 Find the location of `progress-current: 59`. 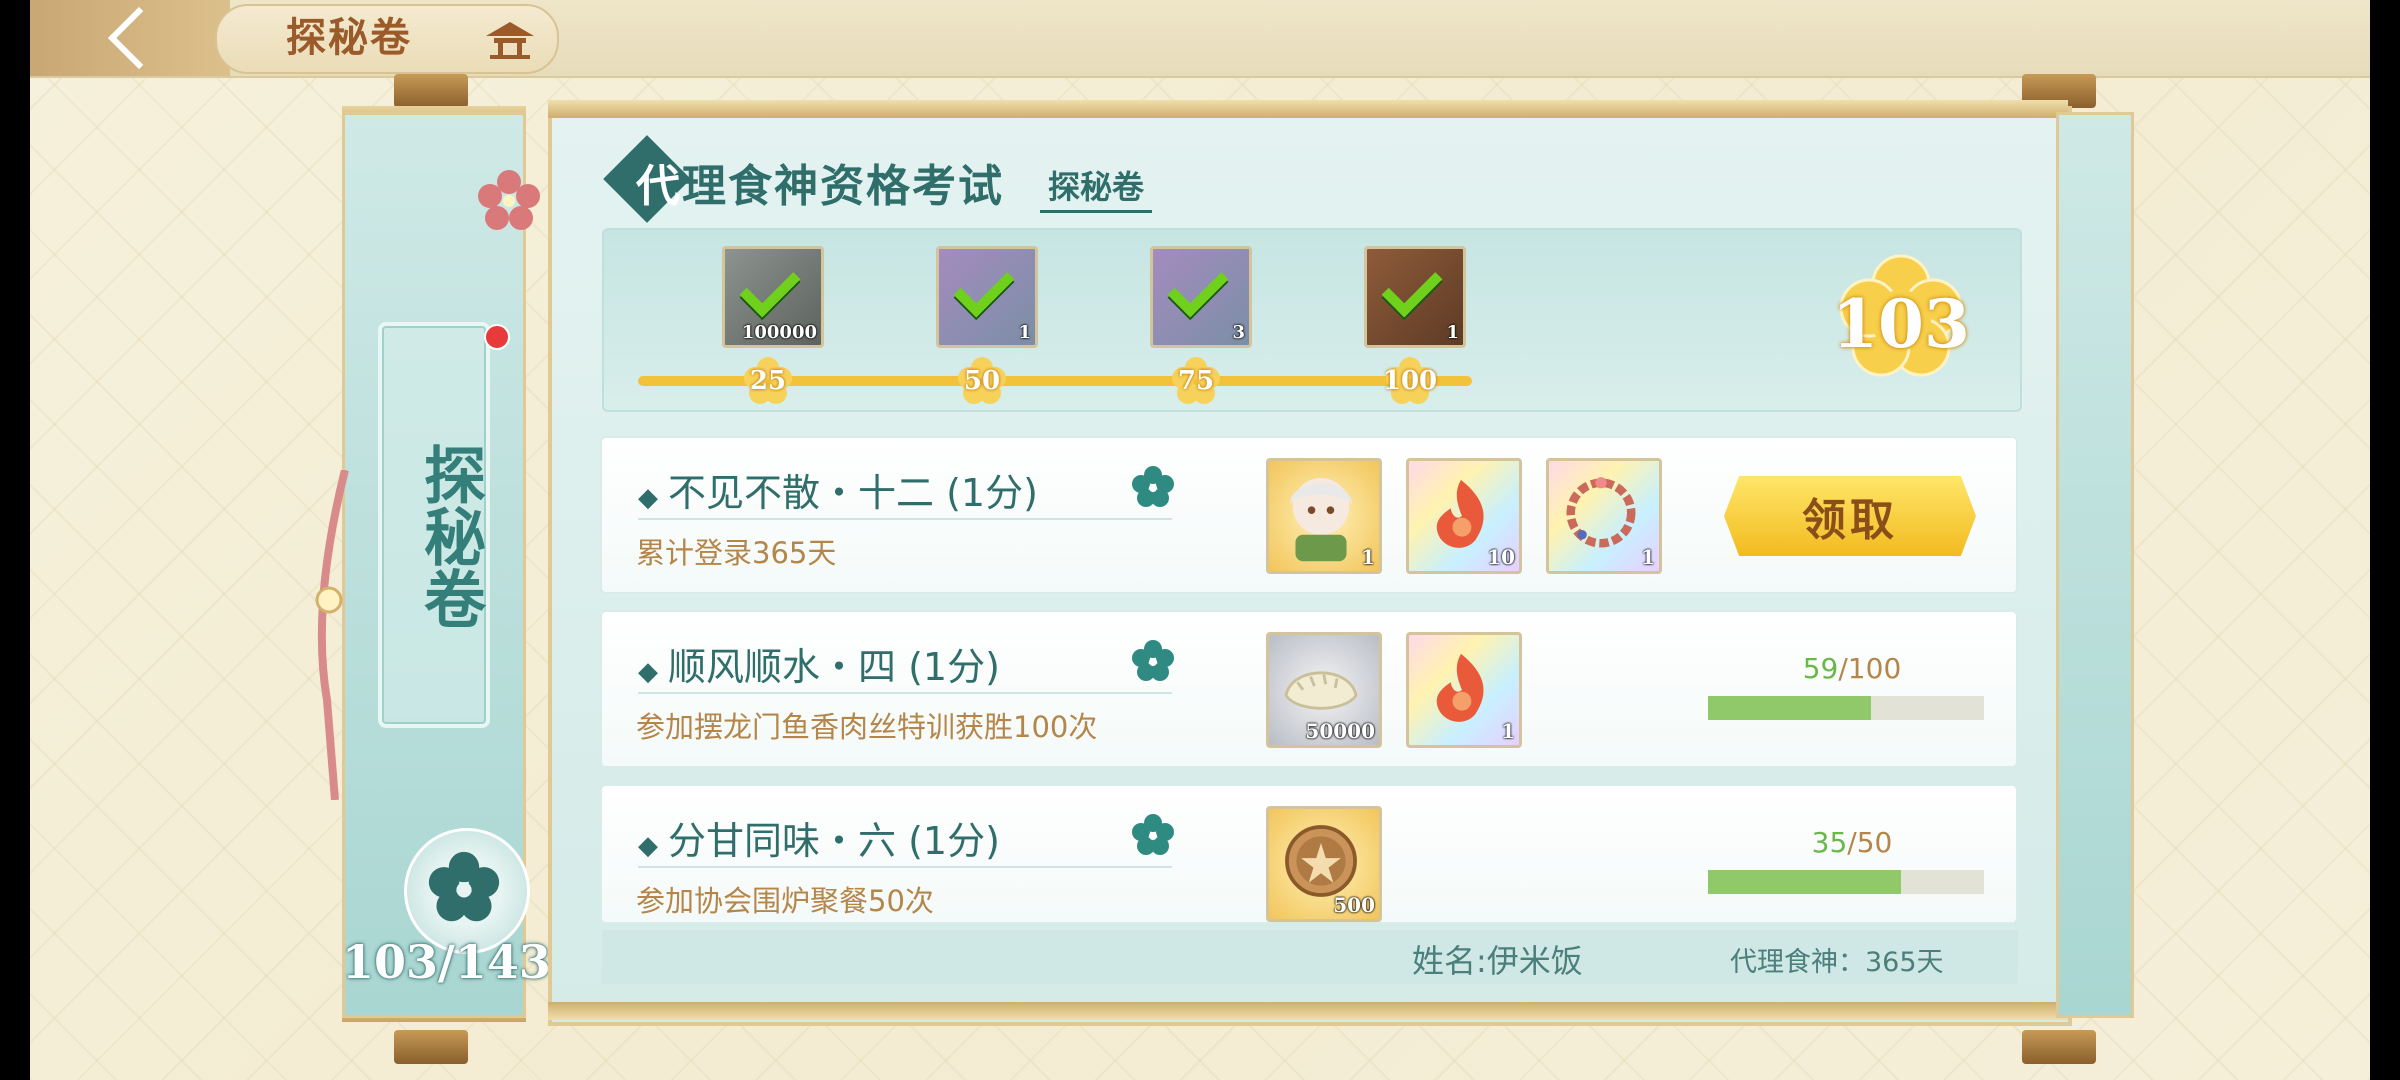

progress-current: 59 is located at coordinates (1820, 668).